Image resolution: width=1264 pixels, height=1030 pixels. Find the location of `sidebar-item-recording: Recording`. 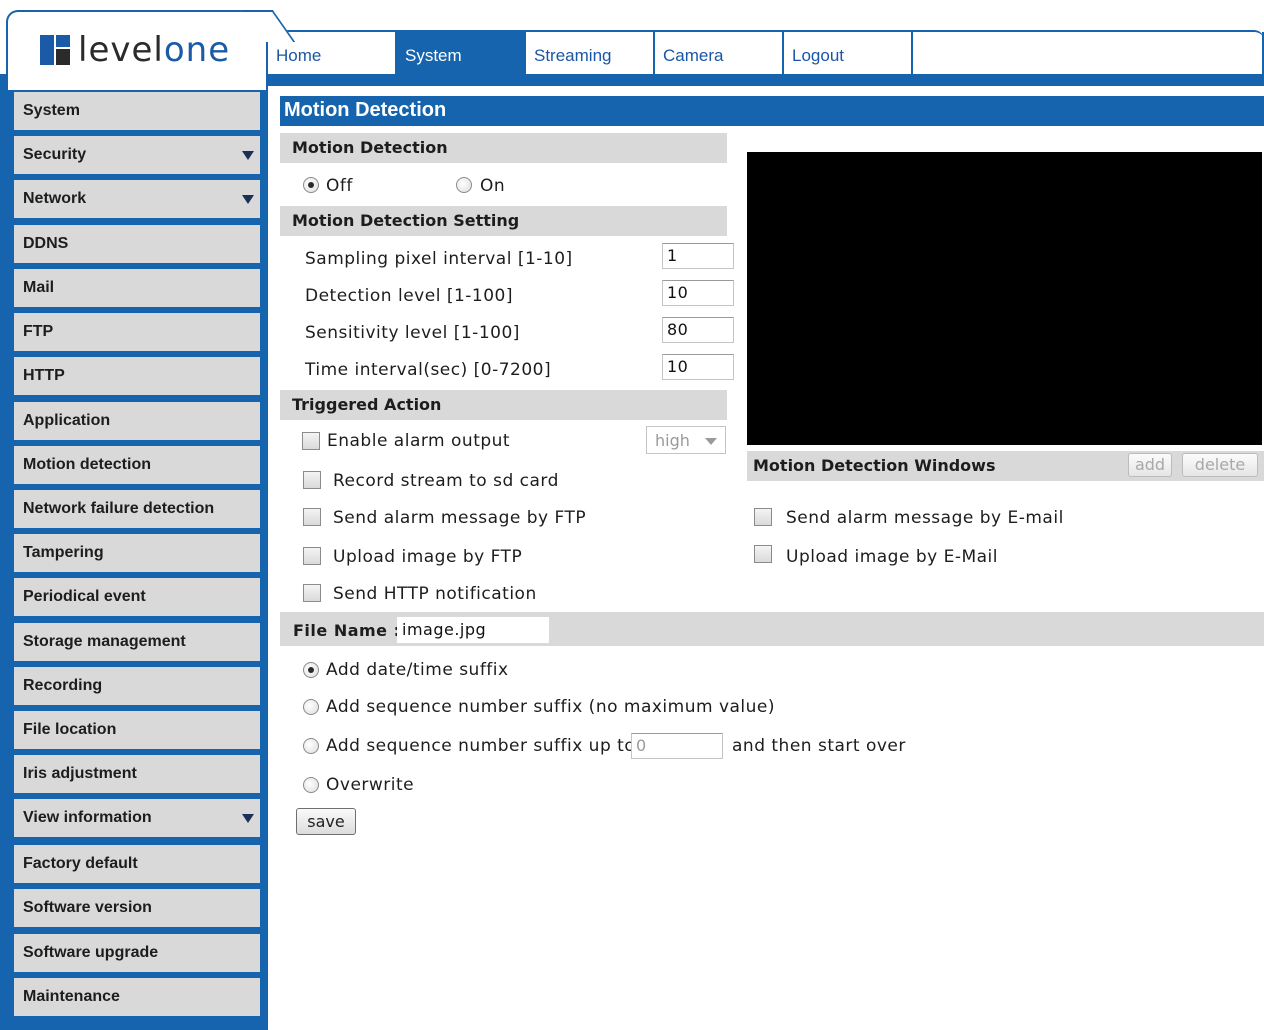

sidebar-item-recording: Recording is located at coordinates (137, 686).